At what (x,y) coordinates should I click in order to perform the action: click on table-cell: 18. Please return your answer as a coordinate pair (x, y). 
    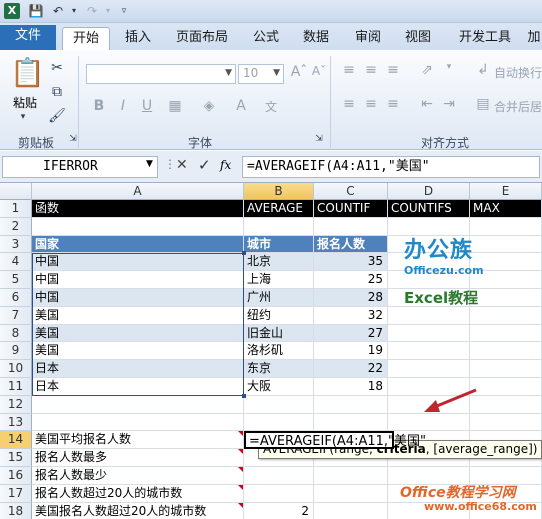
    Looking at the image, I should click on (351, 387).